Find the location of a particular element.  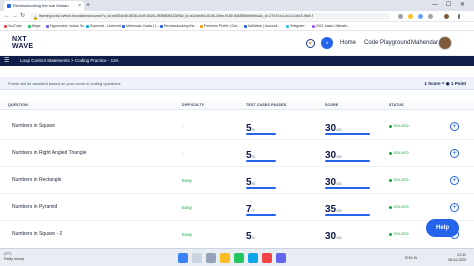

youtube-icon is located at coordinates (5, 26).